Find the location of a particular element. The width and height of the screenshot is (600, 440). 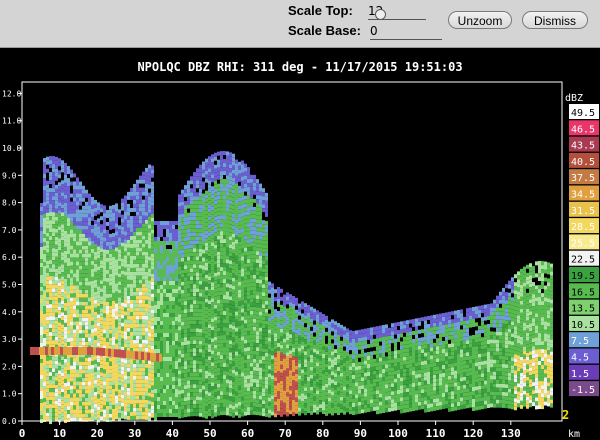

y-tick-label: 8.0 is located at coordinates (9, 203).